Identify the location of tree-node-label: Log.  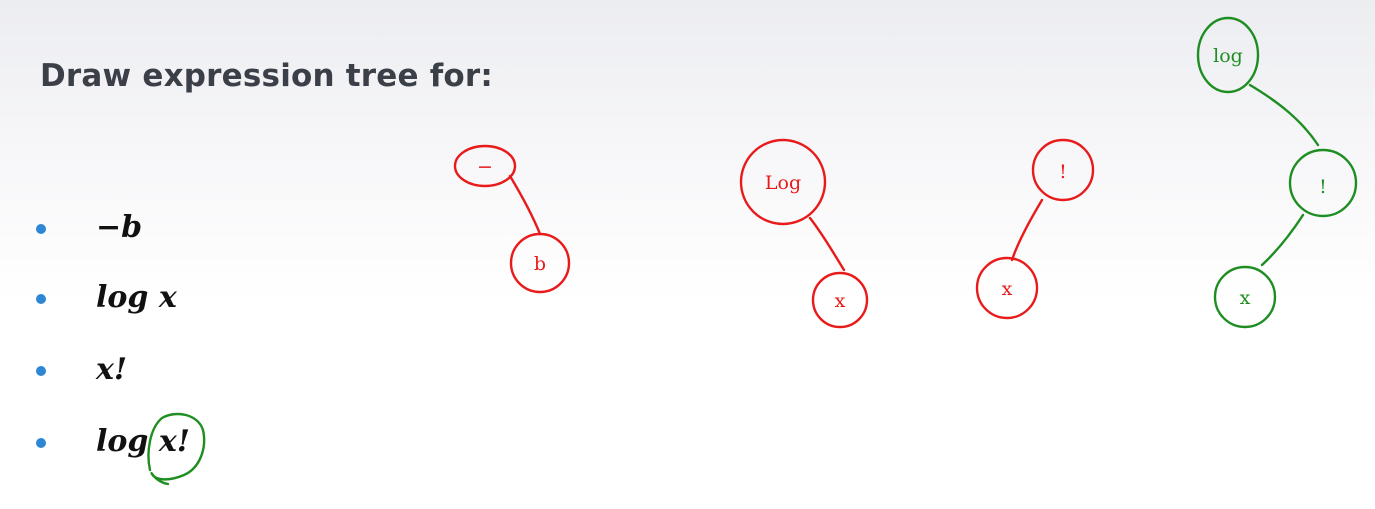
(783, 183).